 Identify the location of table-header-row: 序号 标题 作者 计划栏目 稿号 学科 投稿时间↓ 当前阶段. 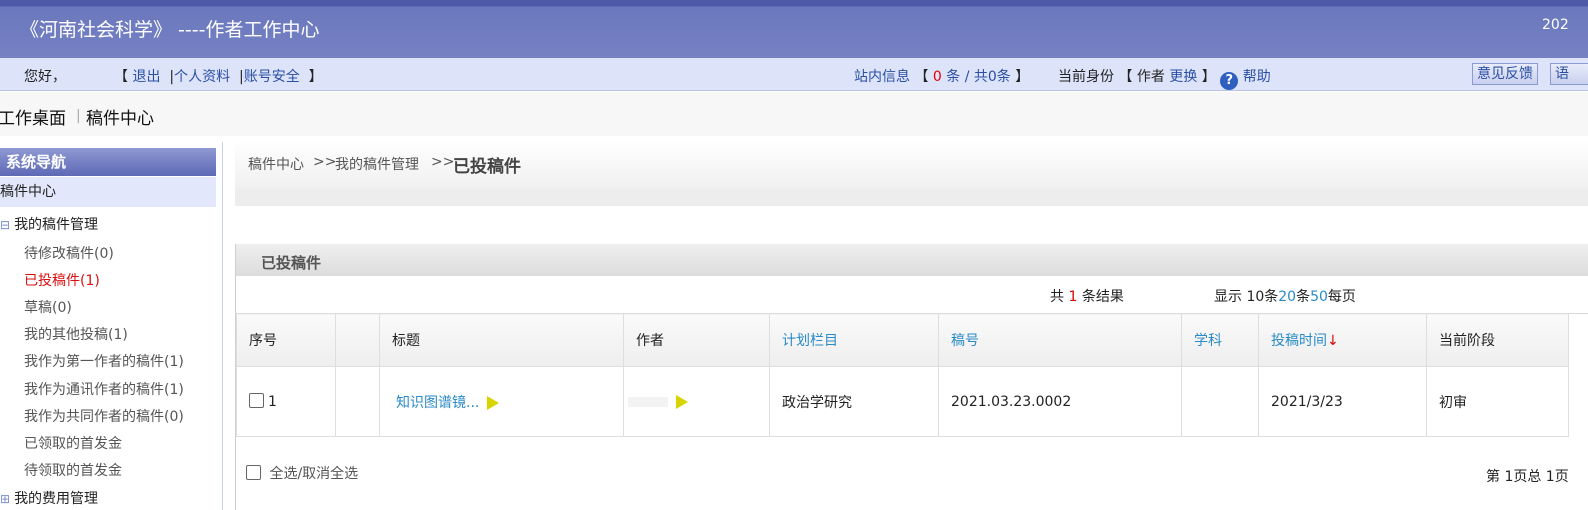
(902, 340).